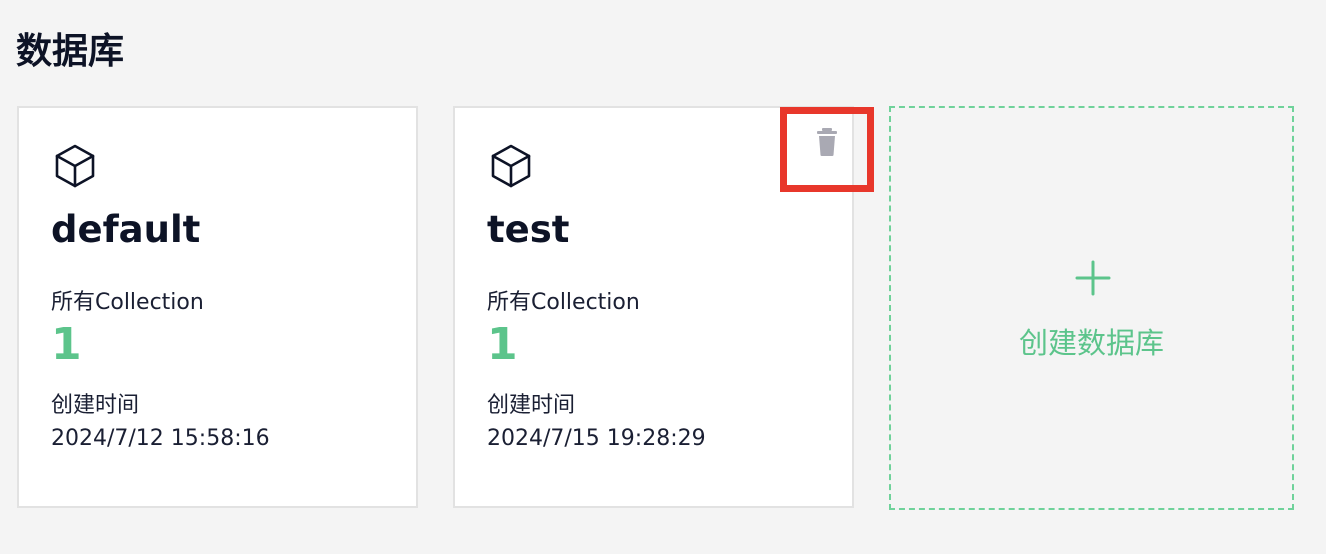 The height and width of the screenshot is (554, 1326). I want to click on delete-database-button, so click(827, 149).